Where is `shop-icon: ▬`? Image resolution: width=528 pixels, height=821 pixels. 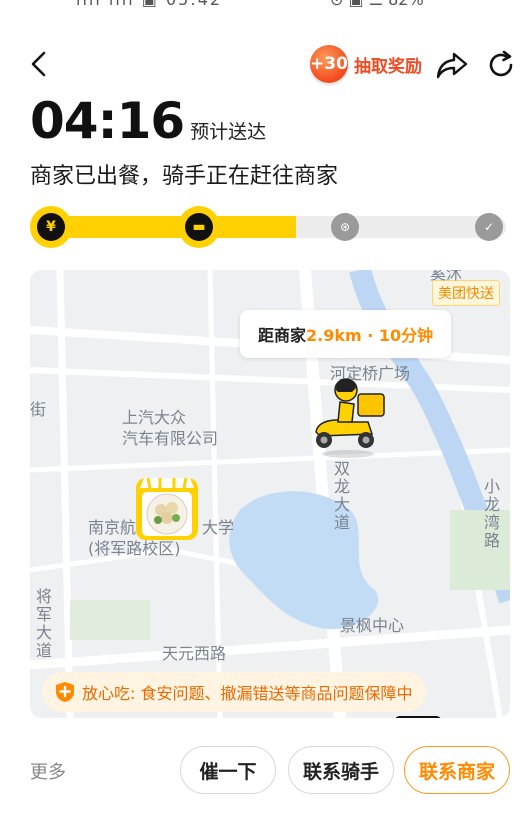 shop-icon: ▬ is located at coordinates (199, 227).